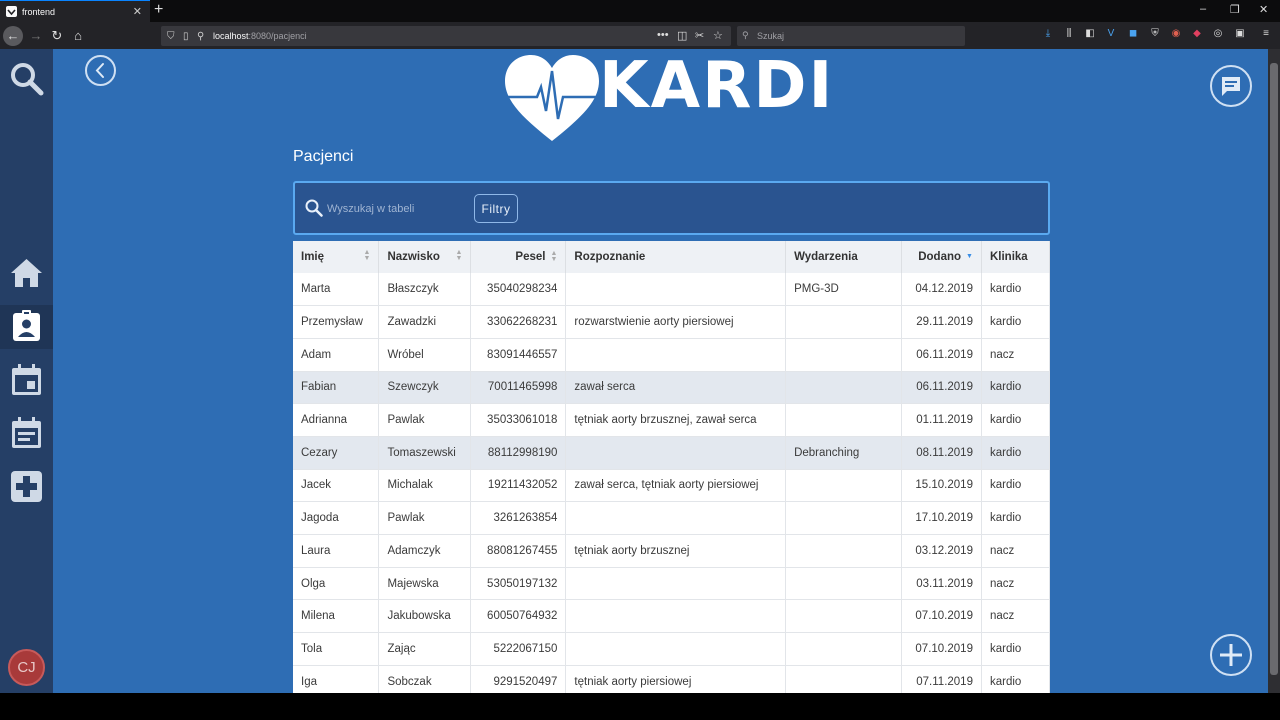  What do you see at coordinates (277, 36) in the screenshot?
I see `url-path: :8080/pacjenci` at bounding box center [277, 36].